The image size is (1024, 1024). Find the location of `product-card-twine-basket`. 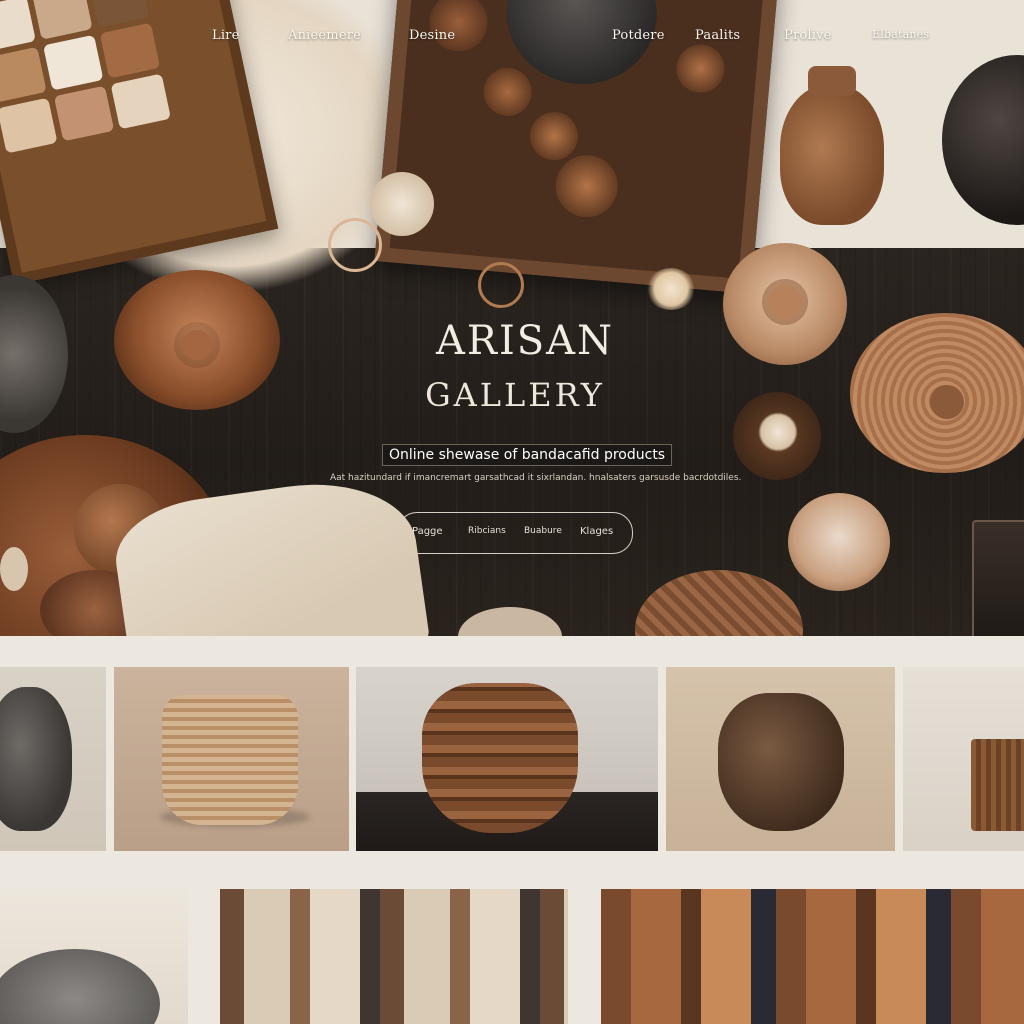

product-card-twine-basket is located at coordinates (231, 759).